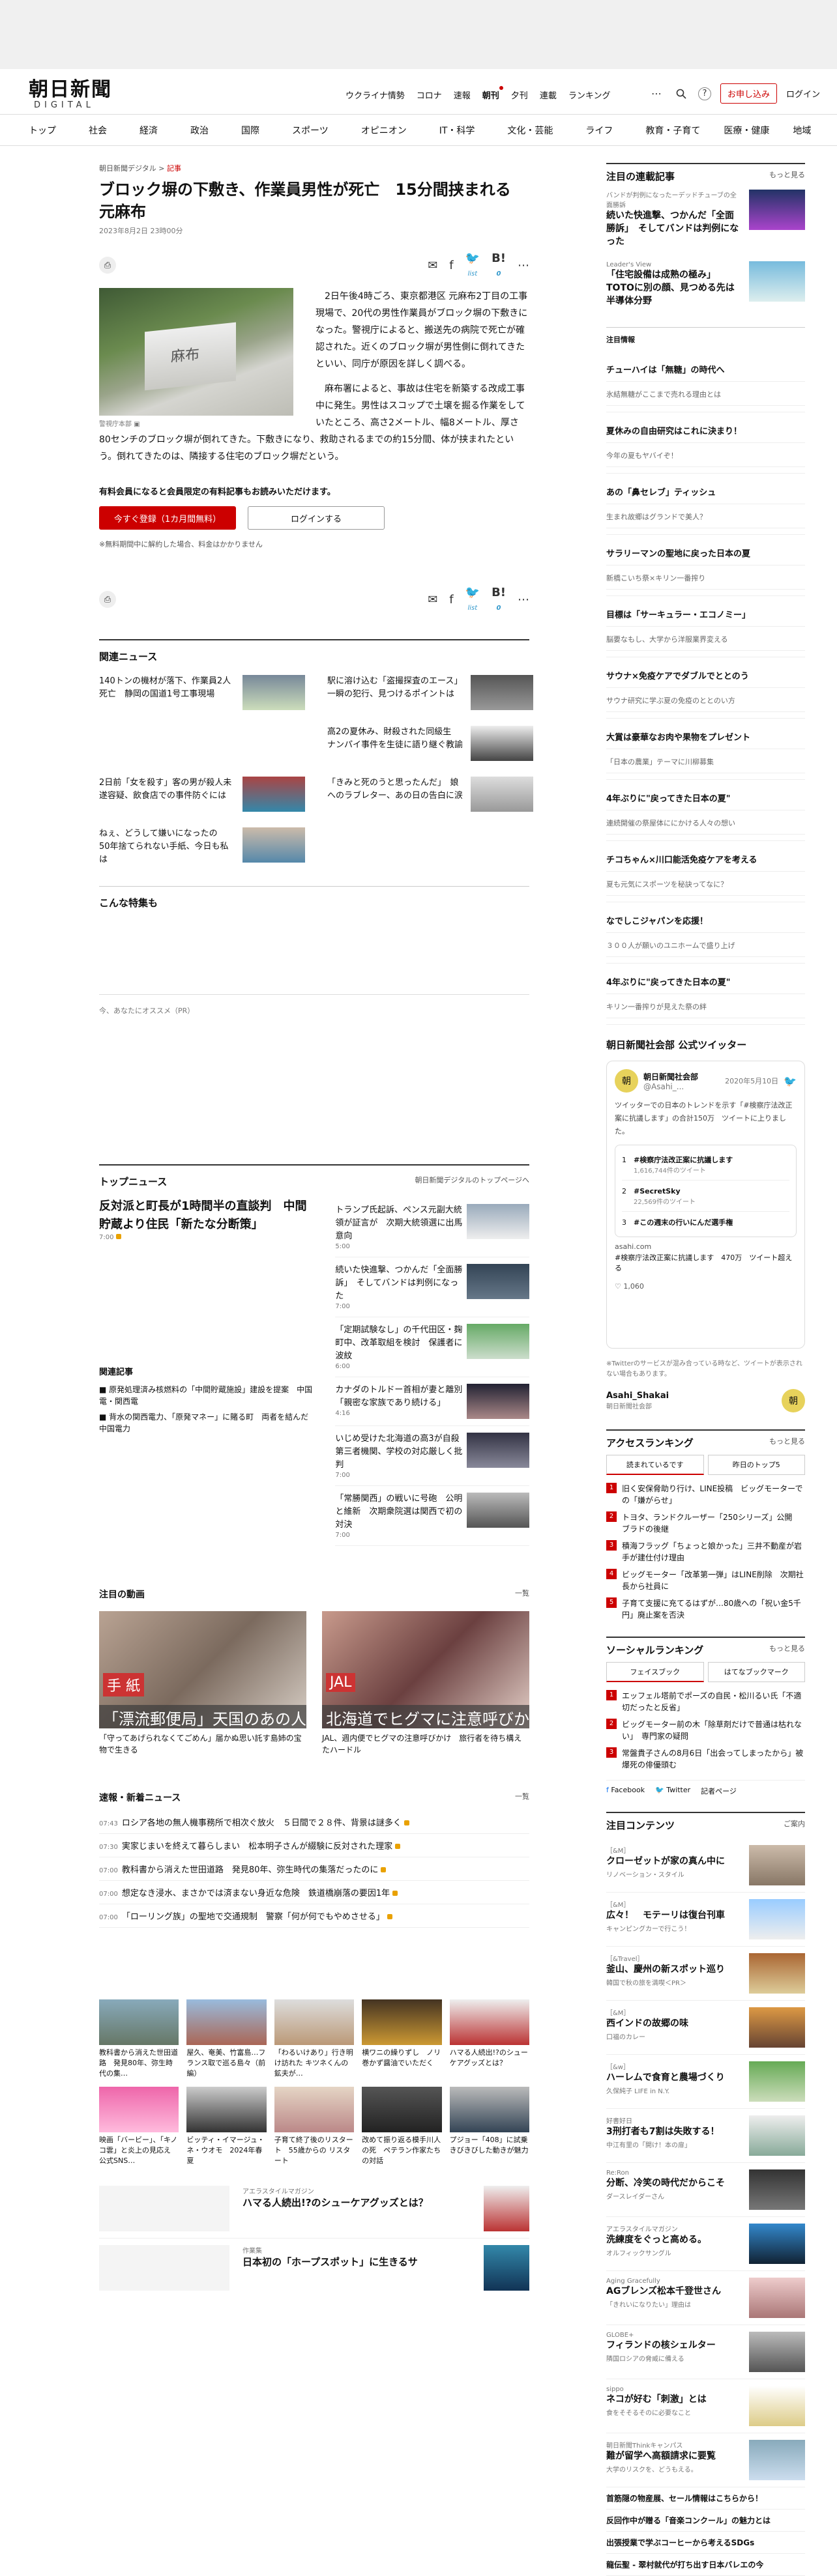 The height and width of the screenshot is (2576, 837). Describe the element at coordinates (432, 1227) in the screenshot. I see `top-news-item: トランプ氏起訴、ペンス元副大統領が証言が 次期大統領選に出馬意向 5:00` at that location.